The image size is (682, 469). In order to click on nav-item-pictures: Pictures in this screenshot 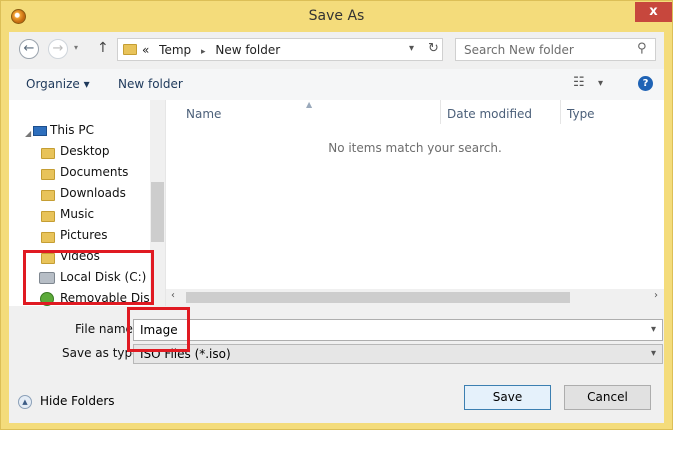, I will do `click(79, 236)`.